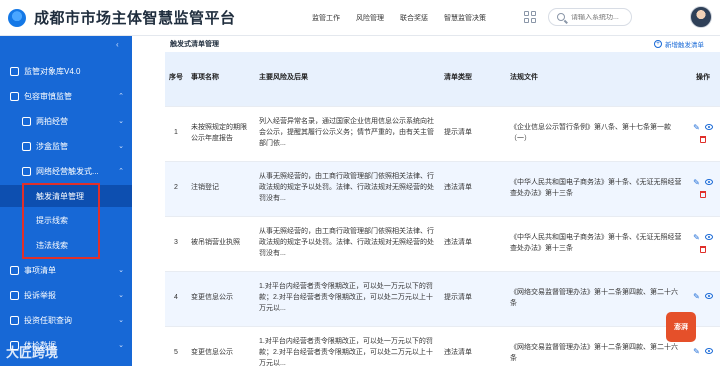 This screenshot has height=366, width=720. What do you see at coordinates (414, 18) in the screenshot?
I see `nav-item-joint-reward-punish: 联合奖惩` at bounding box center [414, 18].